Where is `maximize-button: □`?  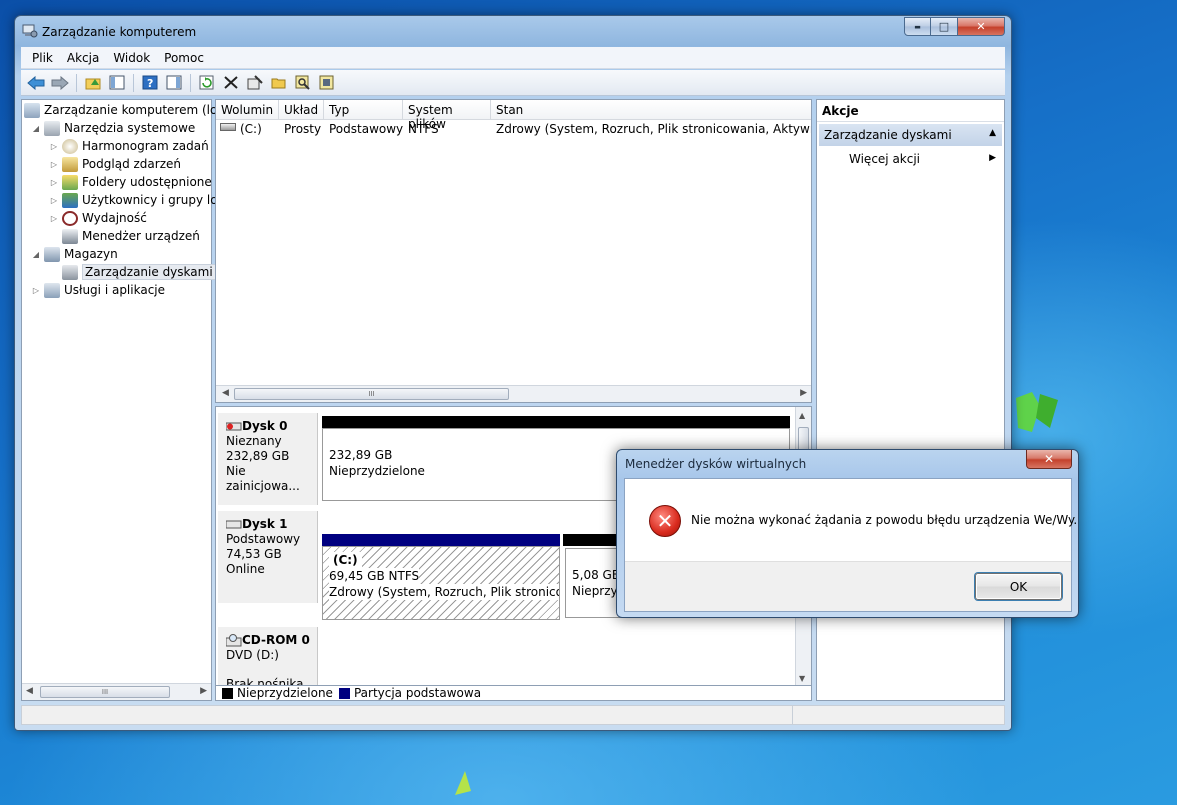 maximize-button: □ is located at coordinates (944, 26).